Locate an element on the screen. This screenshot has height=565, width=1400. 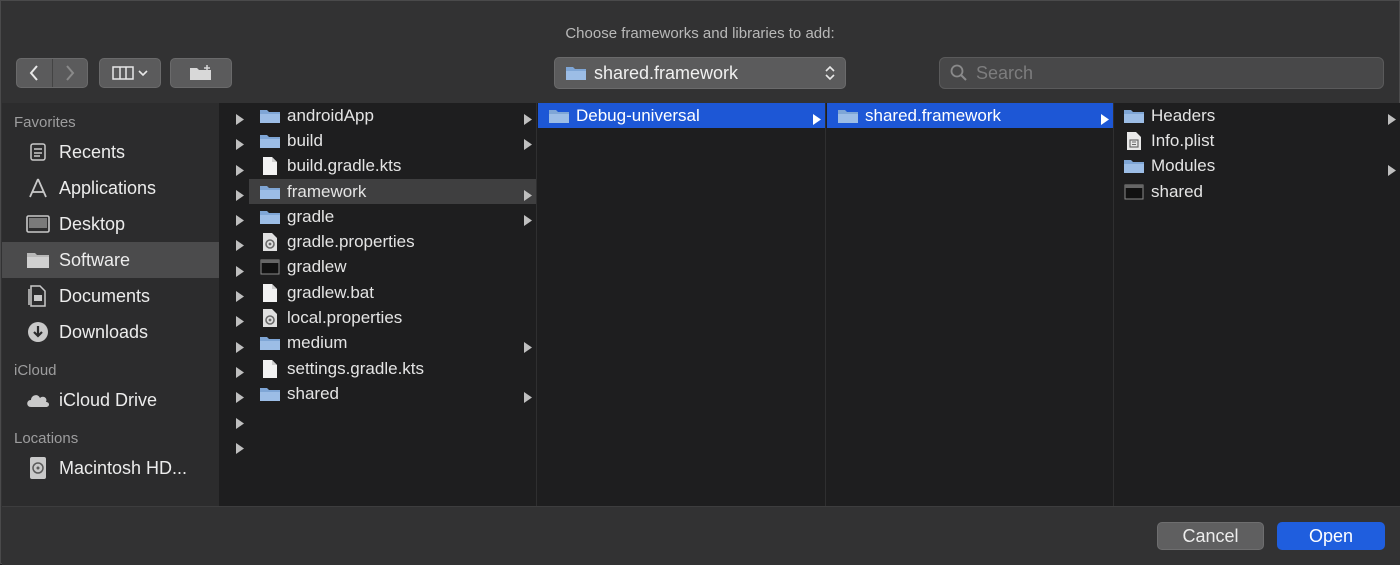
chevron-left-icon is located at coordinates (34, 73).